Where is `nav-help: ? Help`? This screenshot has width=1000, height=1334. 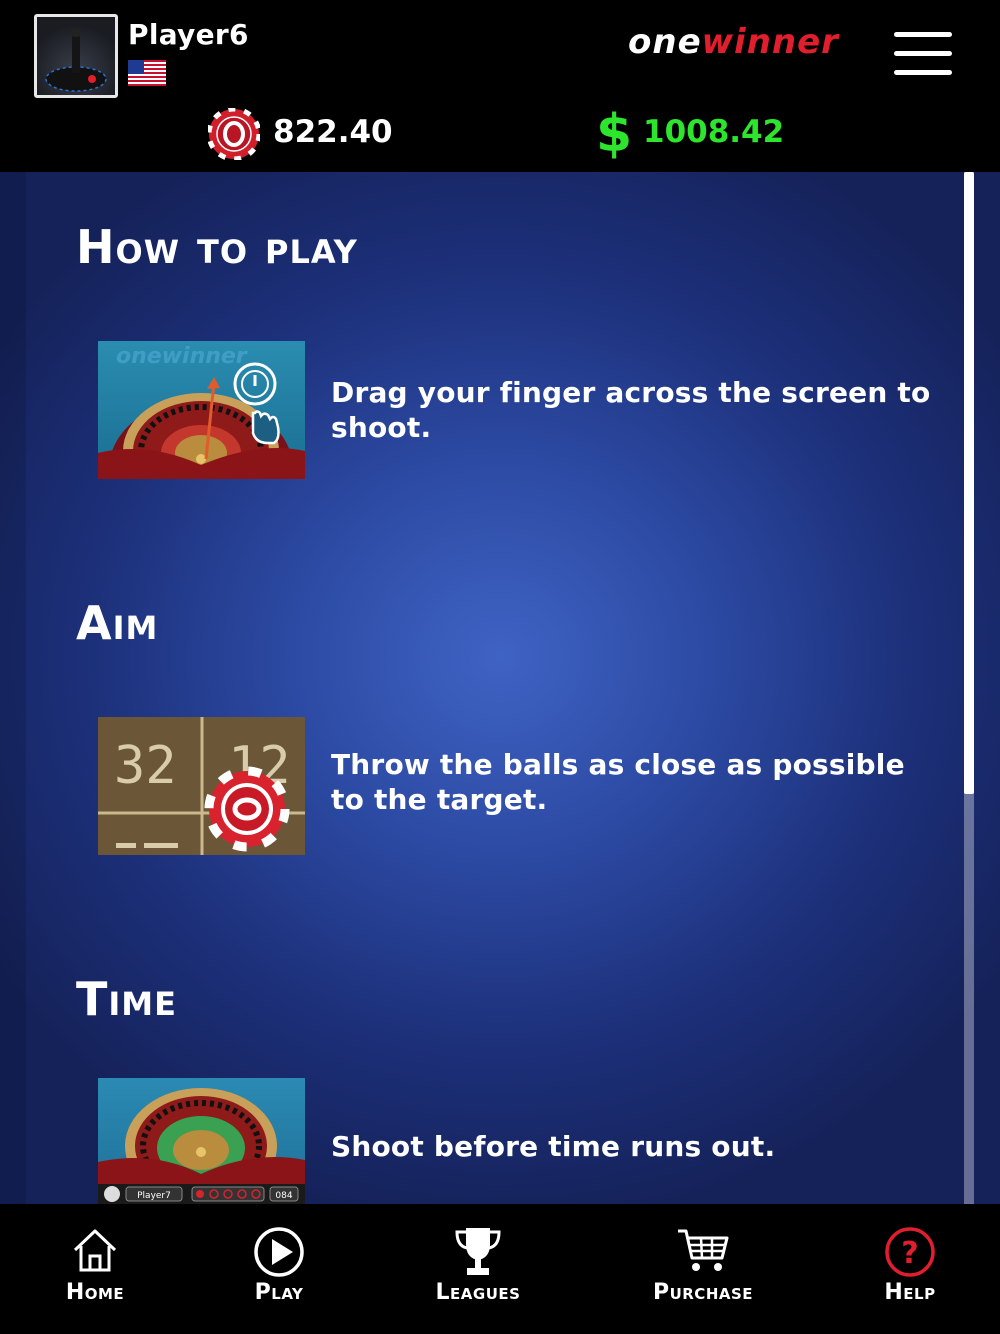 nav-help: ? Help is located at coordinates (910, 1269).